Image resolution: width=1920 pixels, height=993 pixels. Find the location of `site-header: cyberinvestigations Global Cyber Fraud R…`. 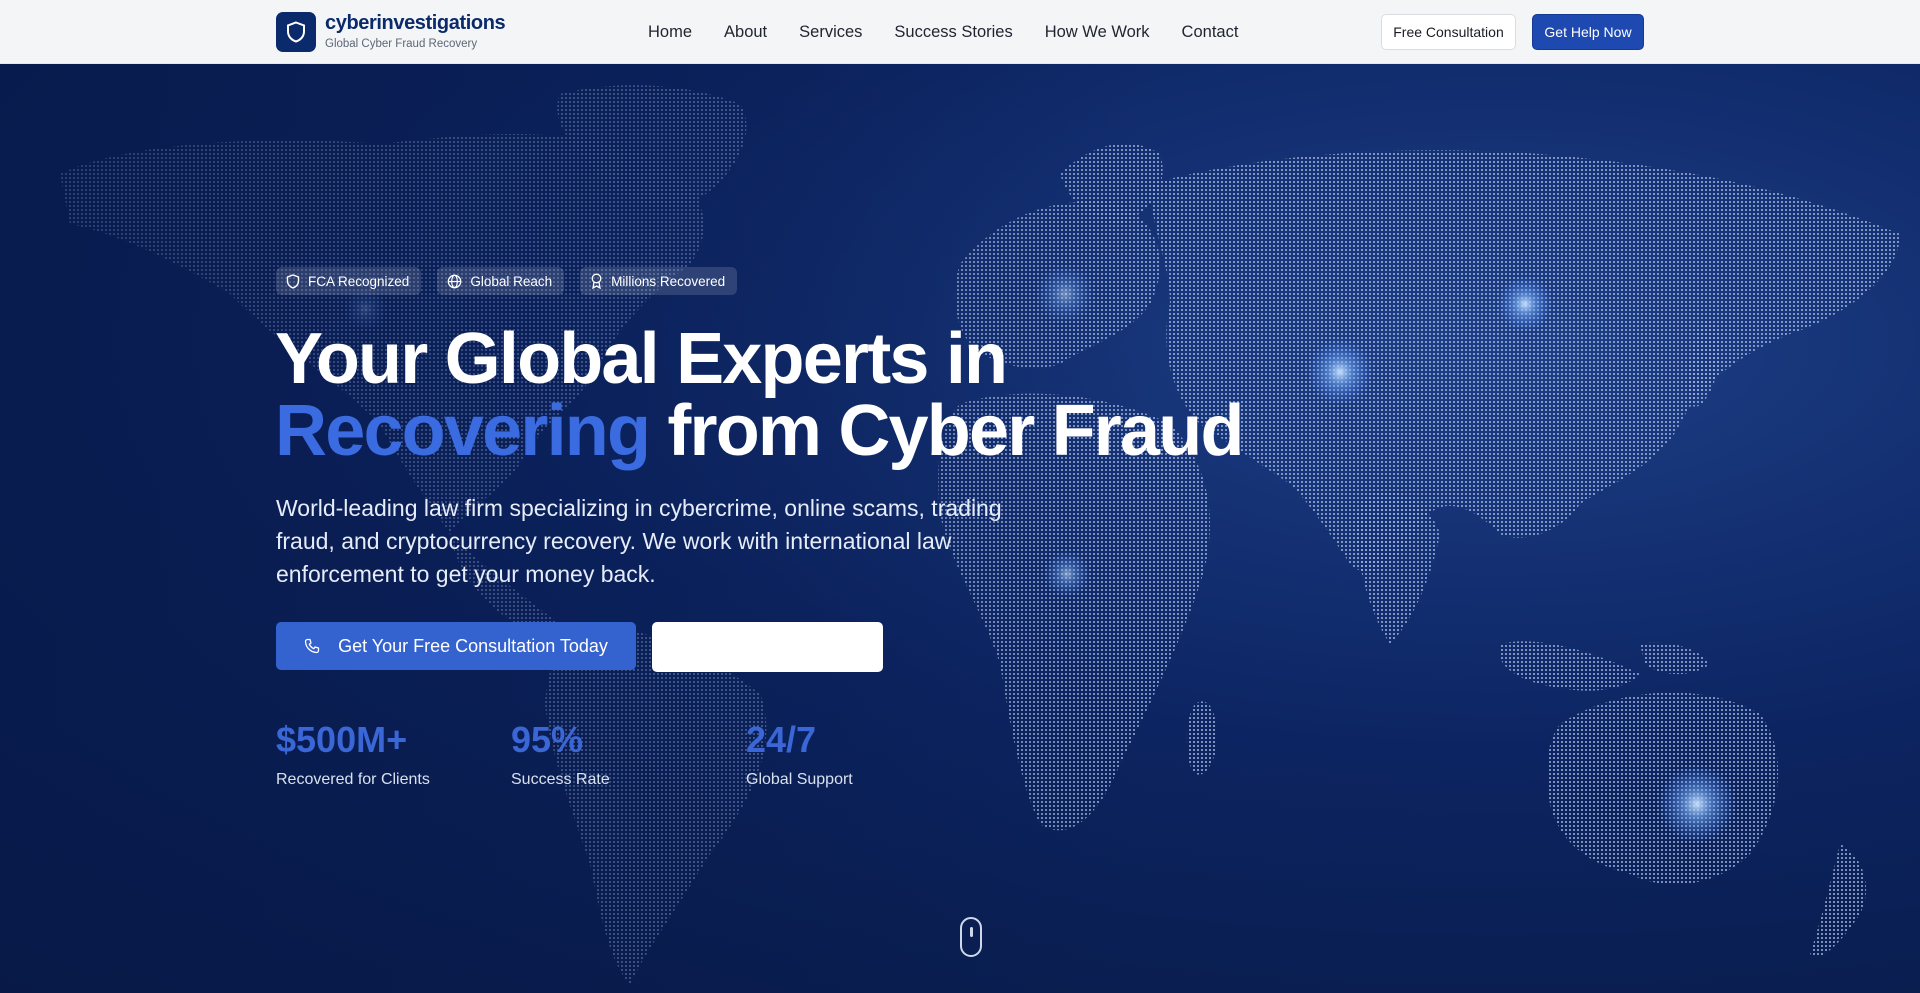

site-header: cyberinvestigations Global Cyber Fraud R… is located at coordinates (960, 32).